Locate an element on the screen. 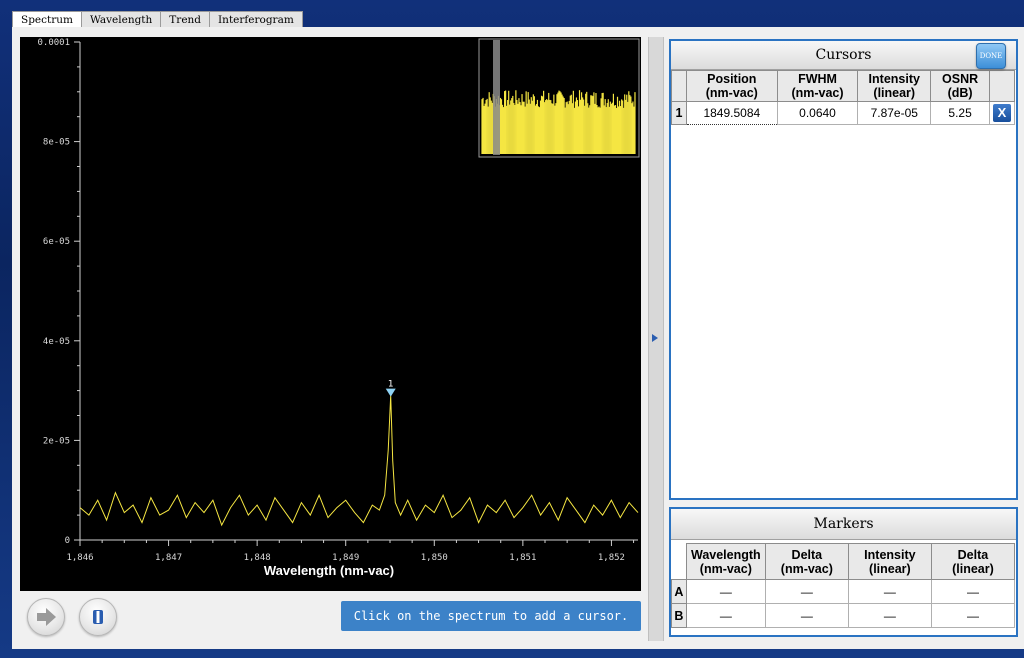 The width and height of the screenshot is (1024, 658). cursor-marker-label: 1 is located at coordinates (391, 385).